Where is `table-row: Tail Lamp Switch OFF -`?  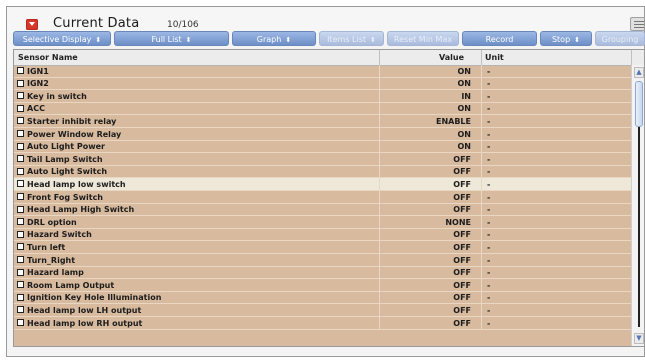
table-row: Tail Lamp Switch OFF - is located at coordinates (322, 159).